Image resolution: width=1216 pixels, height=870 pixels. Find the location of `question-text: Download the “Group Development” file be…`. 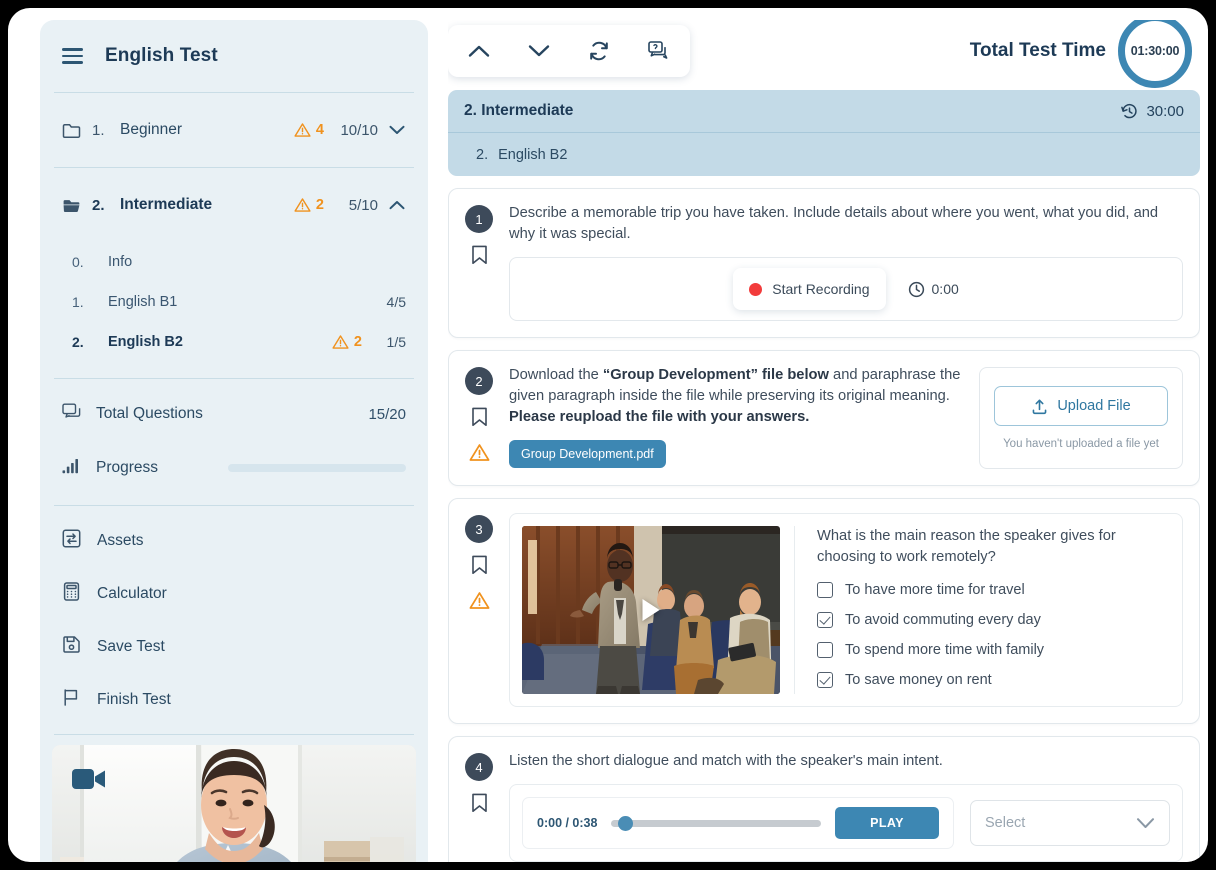

question-text: Download the “Group Development” file be… is located at coordinates (735, 396).